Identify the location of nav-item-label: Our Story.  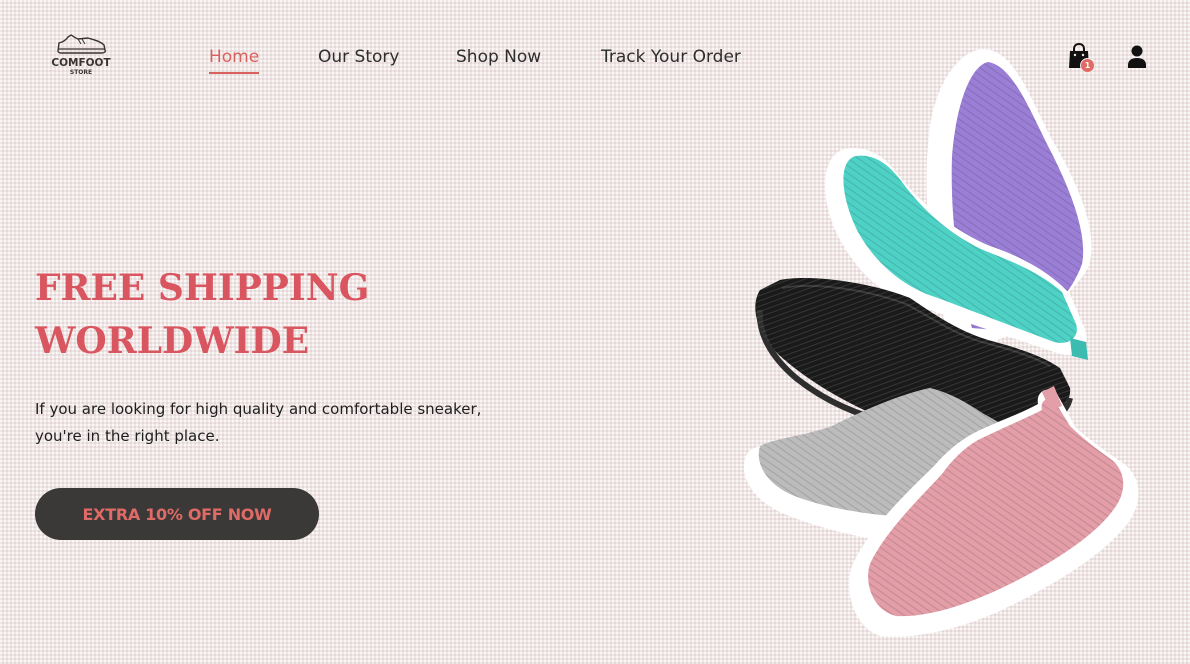
(359, 57).